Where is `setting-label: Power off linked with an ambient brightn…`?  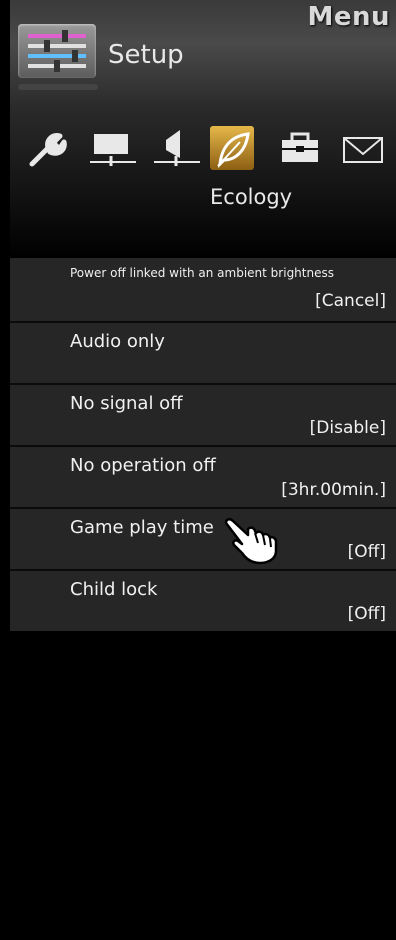 setting-label: Power off linked with an ambient brightn… is located at coordinates (202, 273).